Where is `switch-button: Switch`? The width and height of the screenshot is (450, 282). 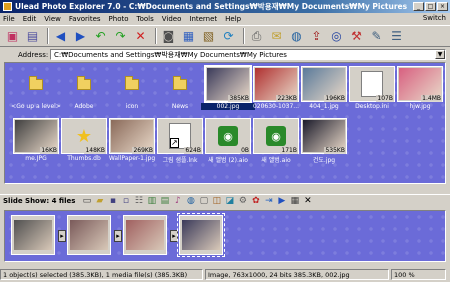
switch-button: Switch is located at coordinates (434, 18).